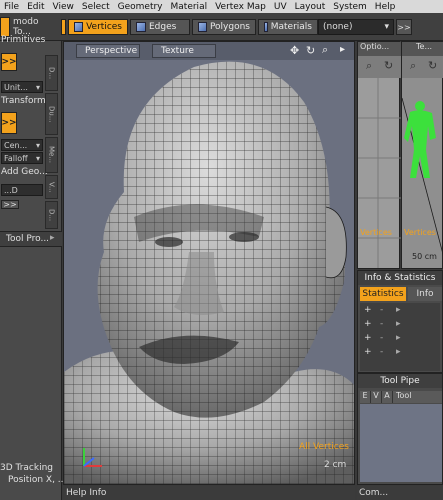  Describe the element at coordinates (336, 242) in the screenshot. I see `ear` at that location.